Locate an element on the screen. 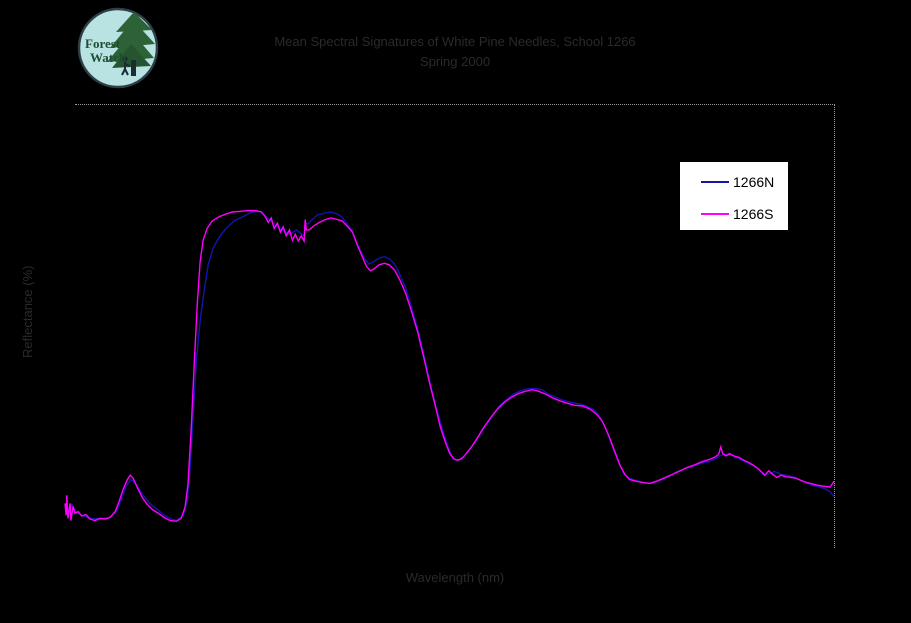 The image size is (911, 623). legend-item-1266N: 1266N is located at coordinates (734, 182).